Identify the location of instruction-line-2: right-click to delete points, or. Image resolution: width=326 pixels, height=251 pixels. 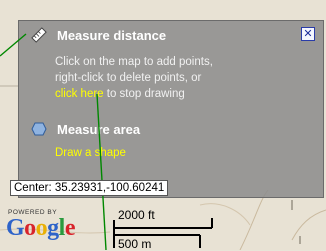
(128, 78).